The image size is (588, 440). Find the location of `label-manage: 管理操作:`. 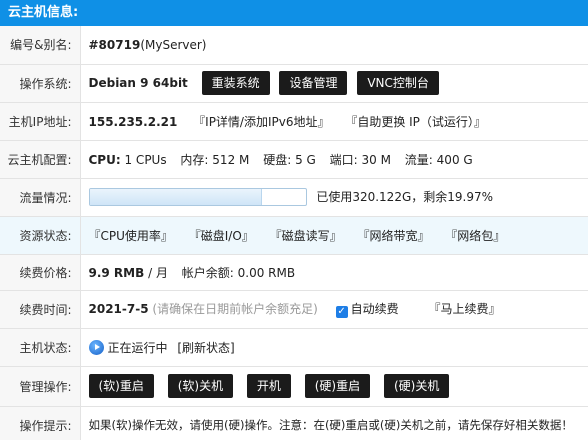

label-manage: 管理操作: is located at coordinates (40, 386).